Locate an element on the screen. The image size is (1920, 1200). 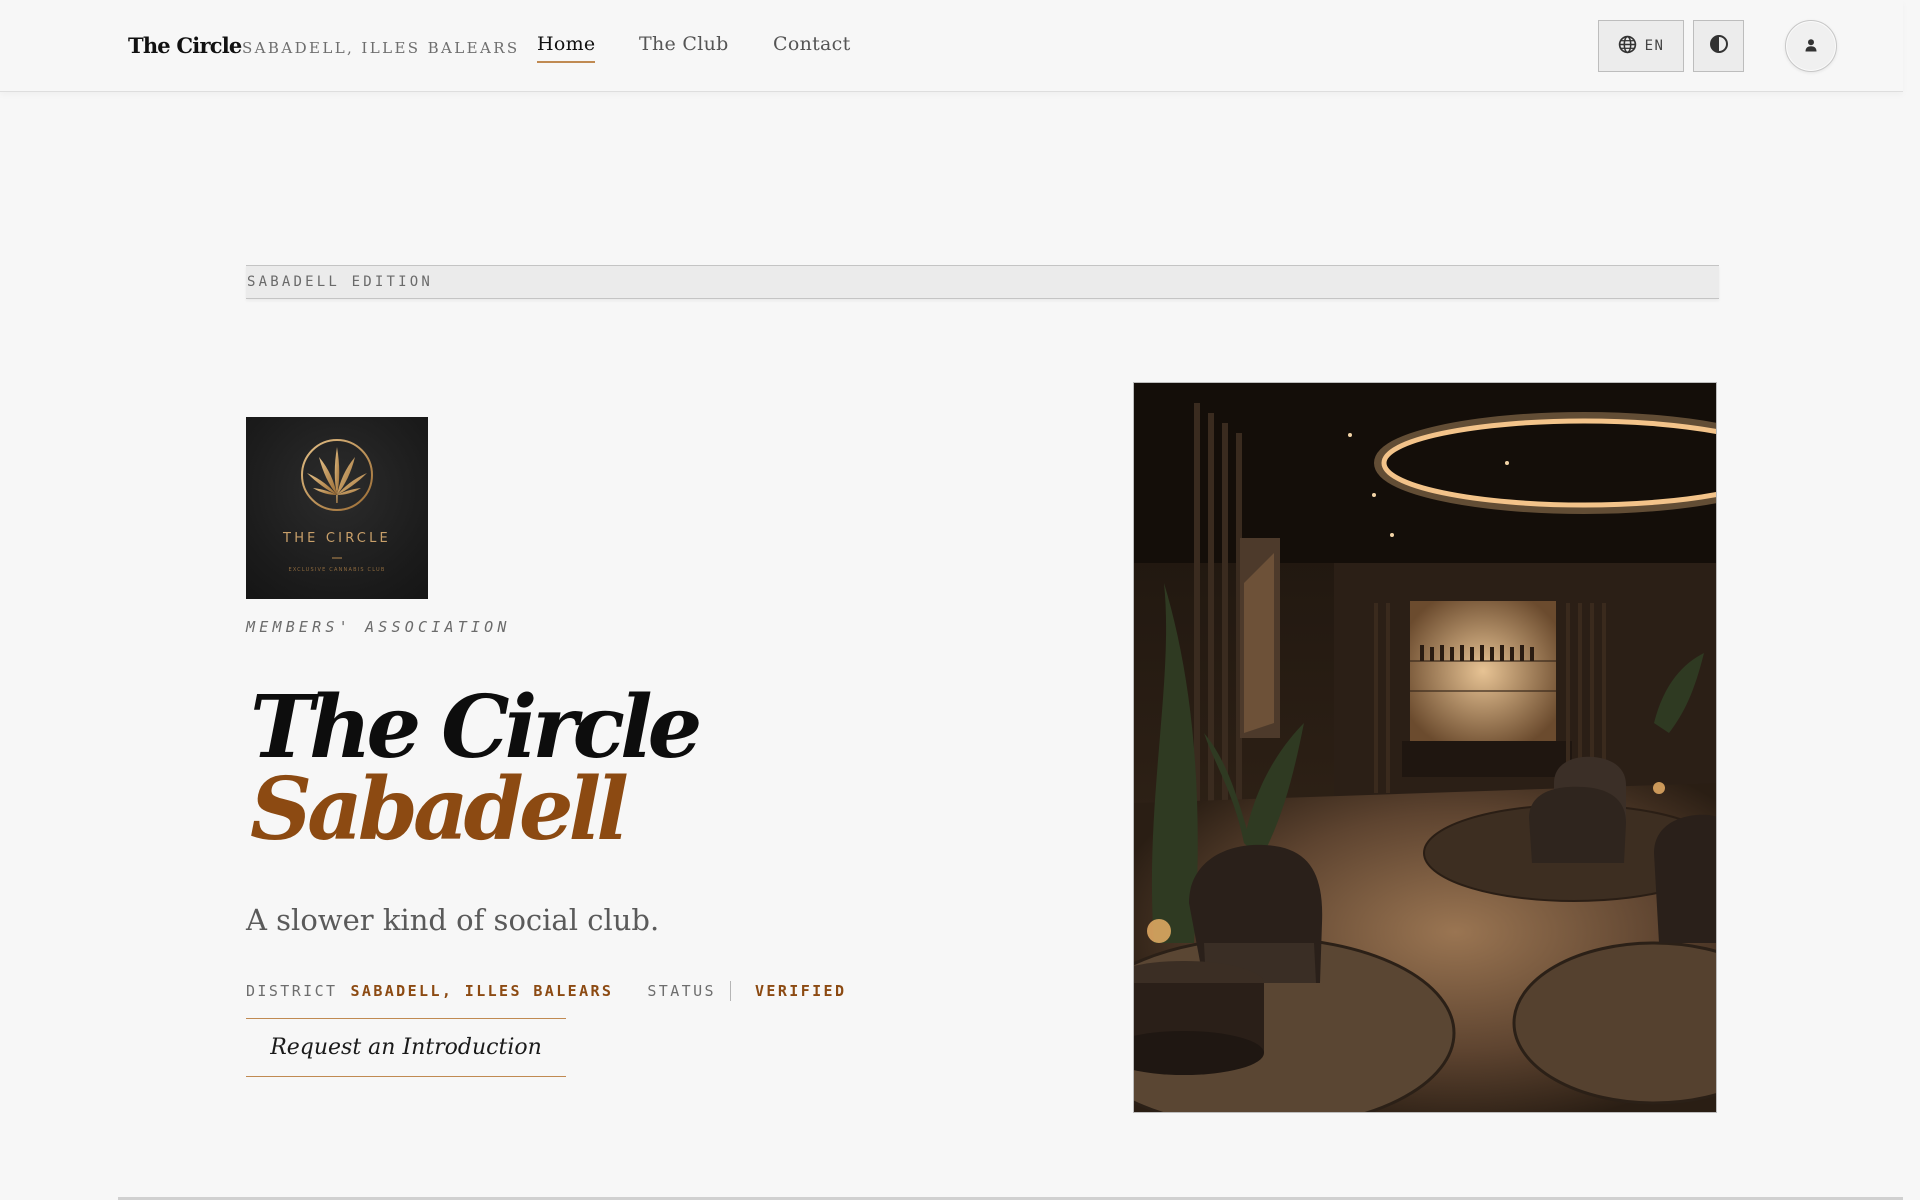
meta-divider is located at coordinates (730, 991).